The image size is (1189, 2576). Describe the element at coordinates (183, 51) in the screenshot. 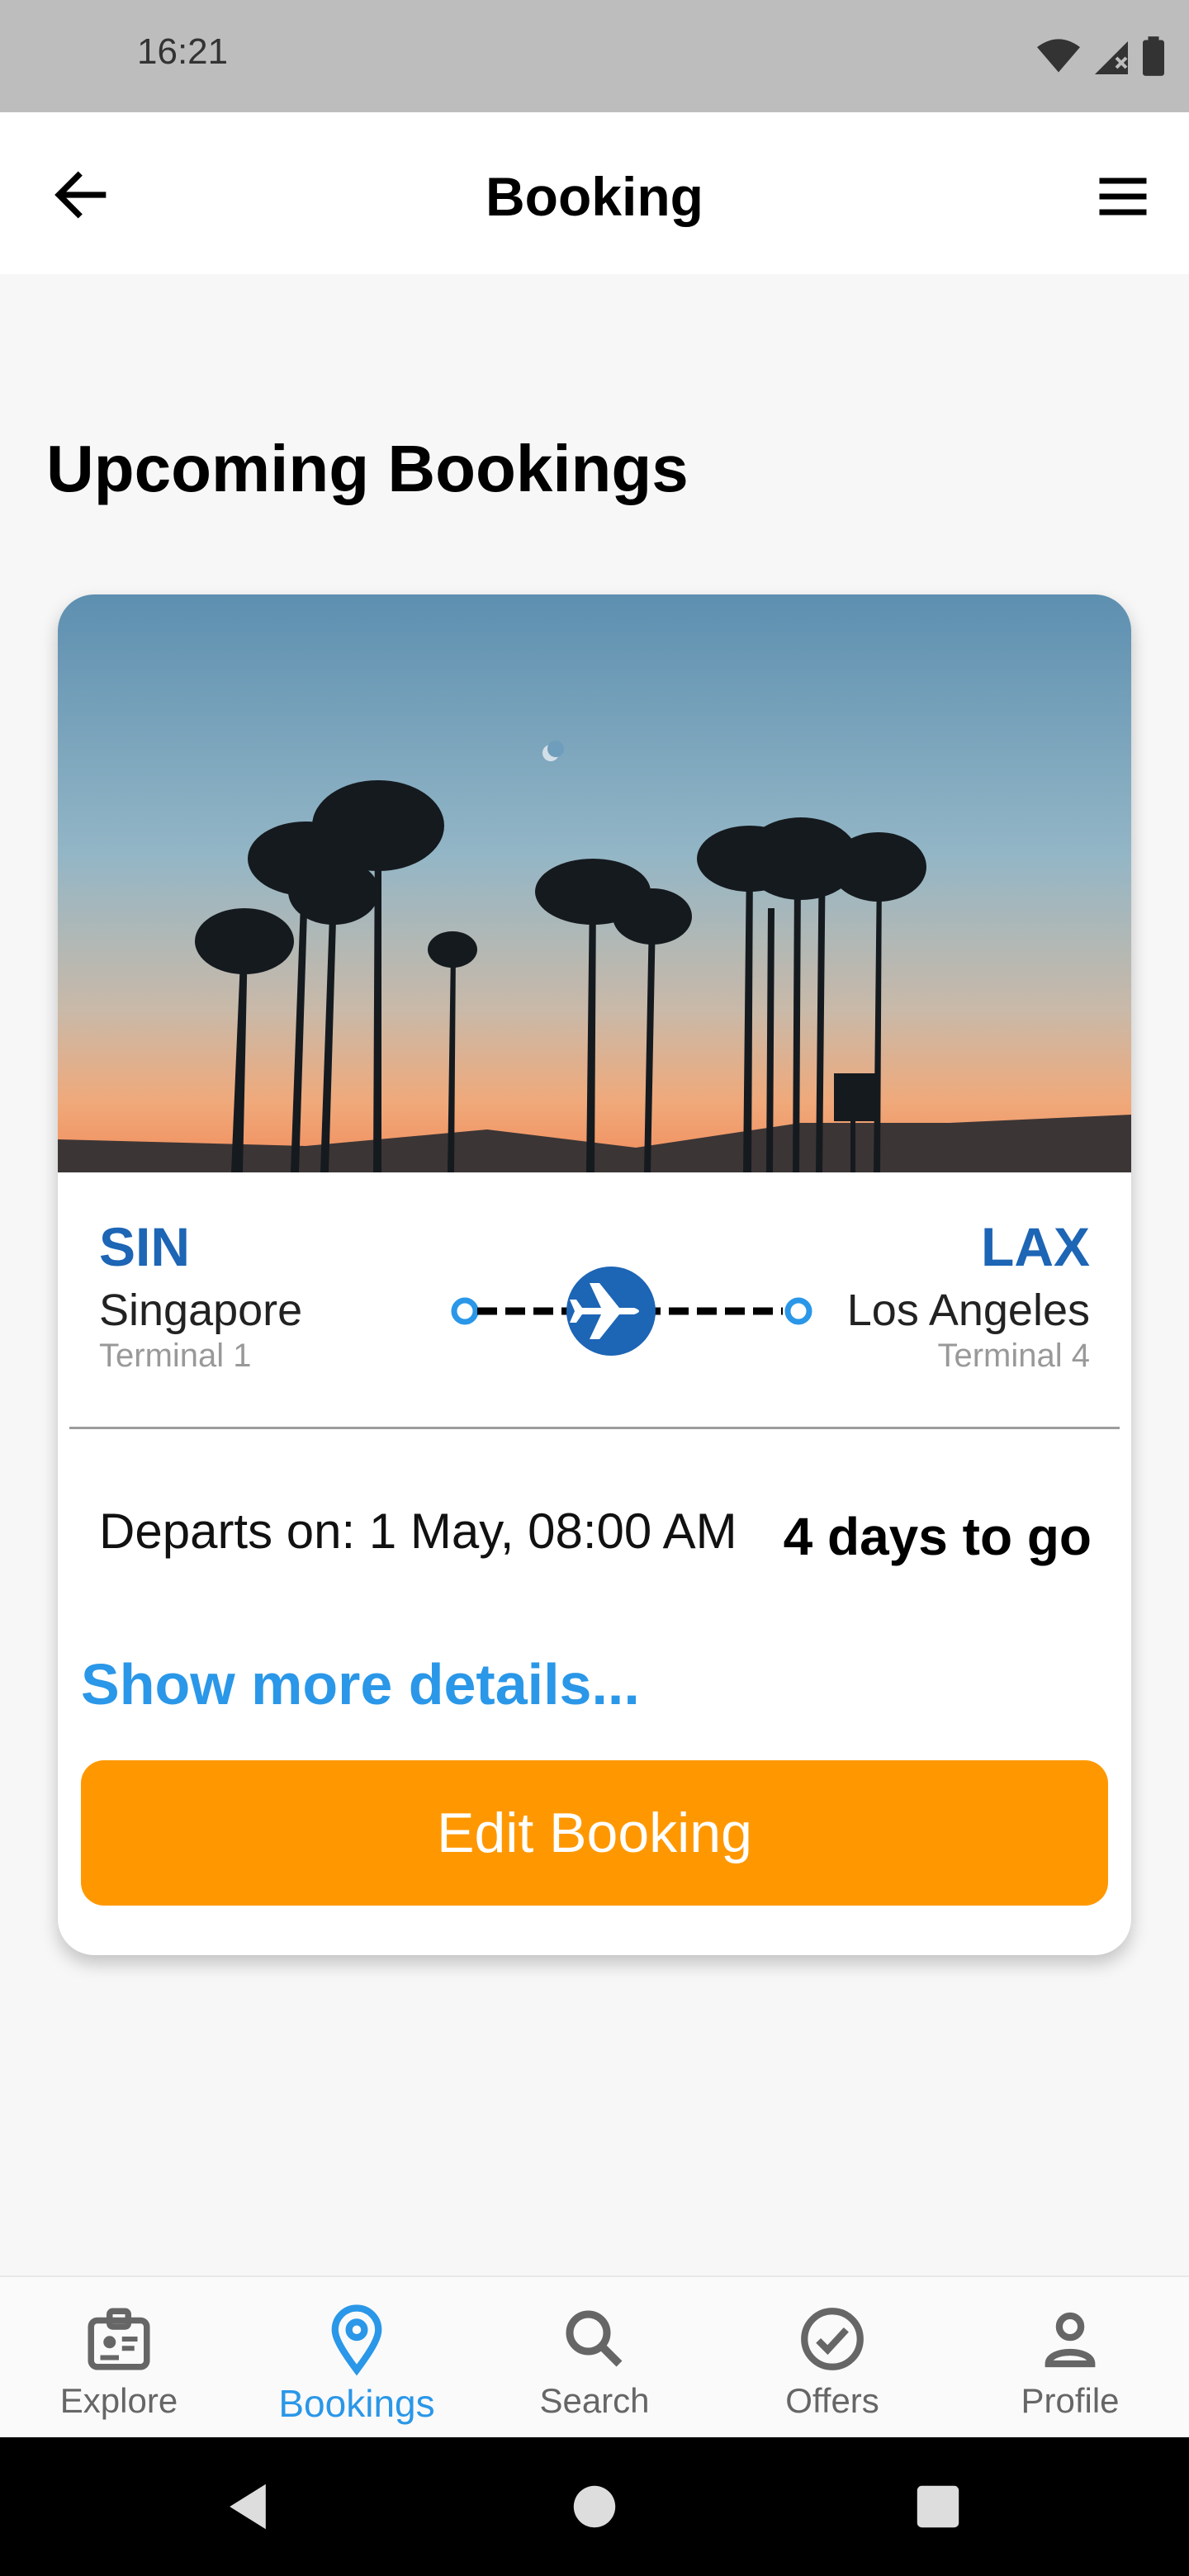

I see `status-time: 16:21` at that location.